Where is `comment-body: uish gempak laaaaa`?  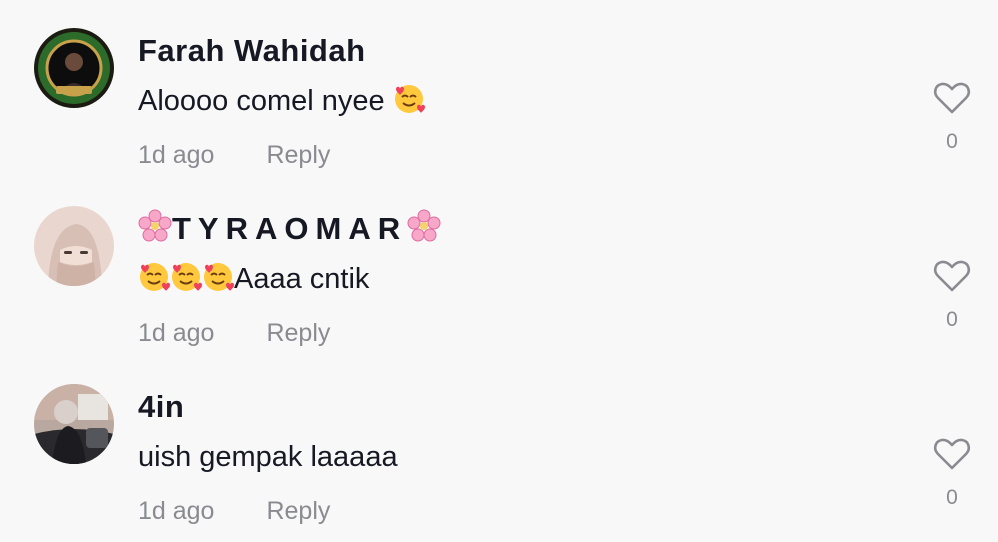
comment-body: uish gempak laaaaa is located at coordinates (268, 457).